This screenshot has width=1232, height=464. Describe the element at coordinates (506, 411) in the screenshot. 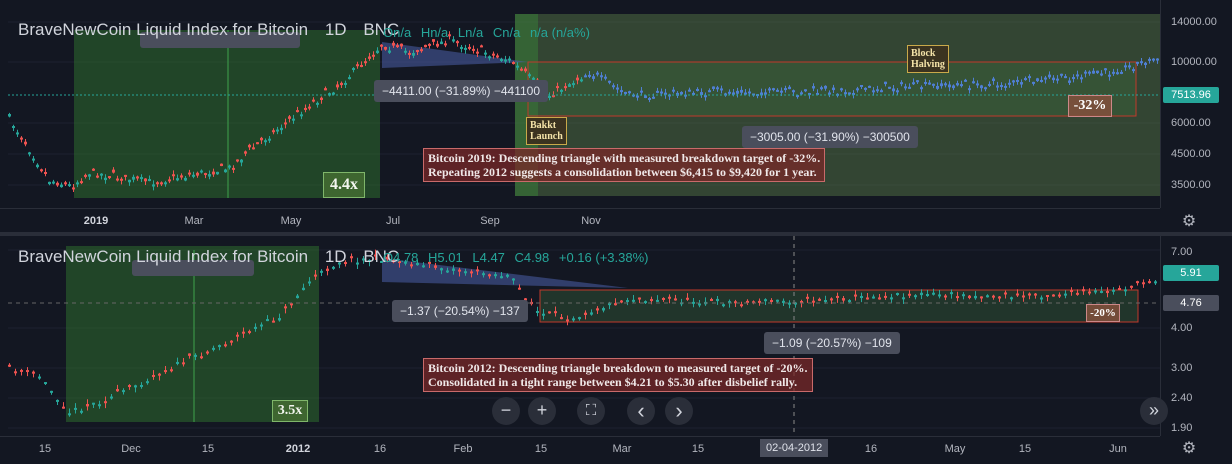

I see `zoom-out-button: −` at that location.